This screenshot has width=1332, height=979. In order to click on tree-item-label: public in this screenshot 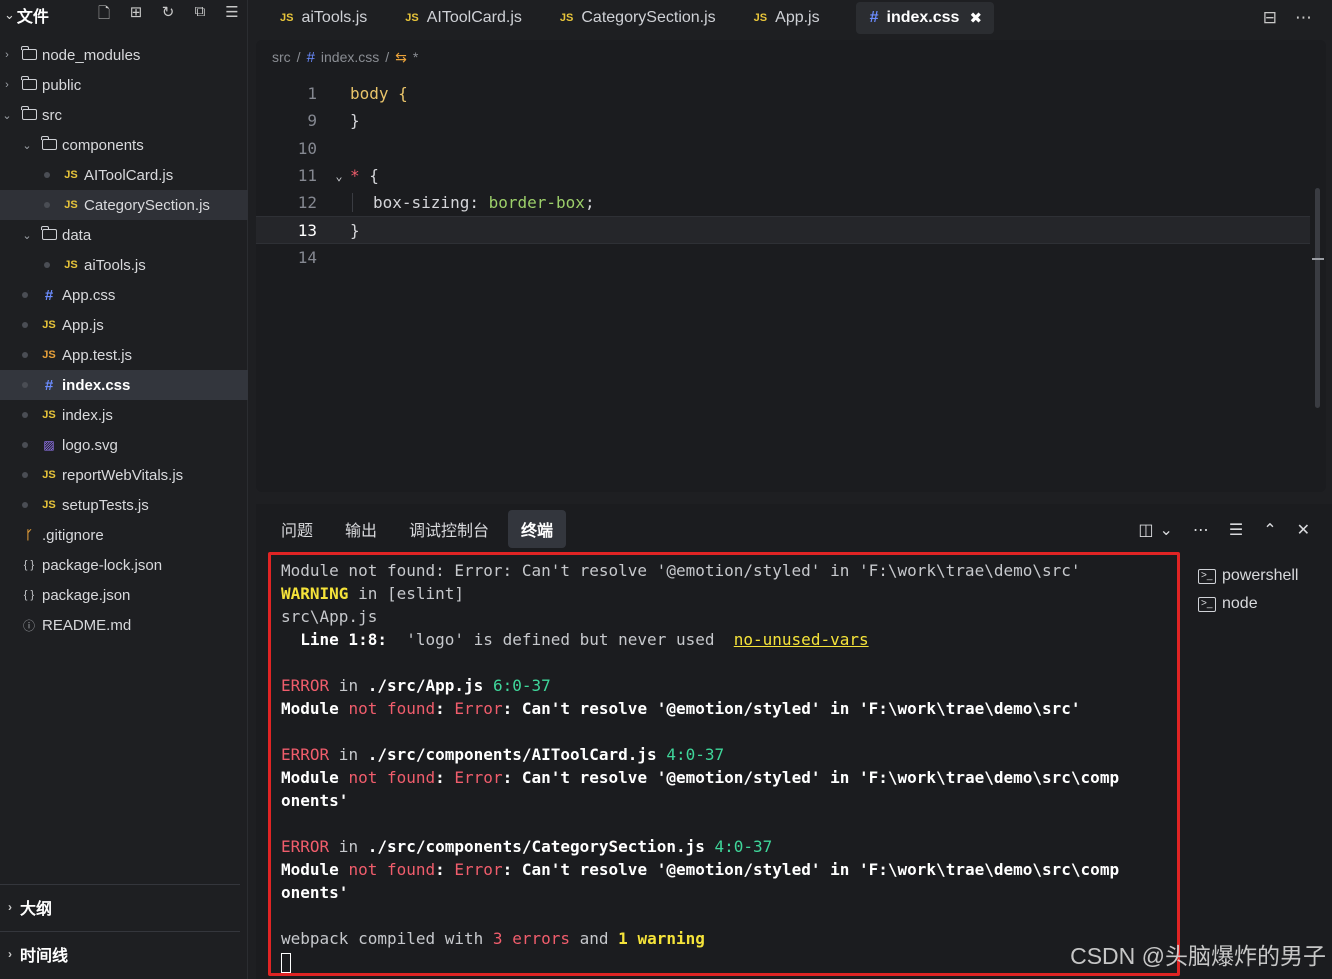, I will do `click(62, 85)`.